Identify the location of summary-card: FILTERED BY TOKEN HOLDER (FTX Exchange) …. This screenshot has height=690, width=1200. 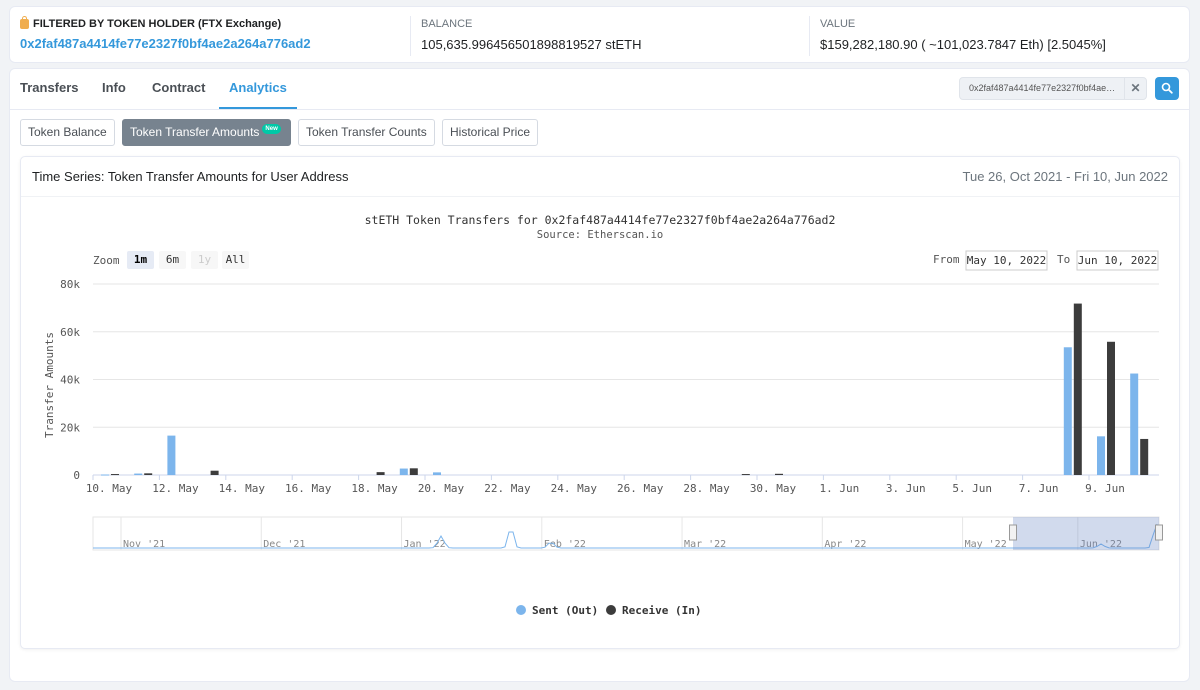
(599, 34).